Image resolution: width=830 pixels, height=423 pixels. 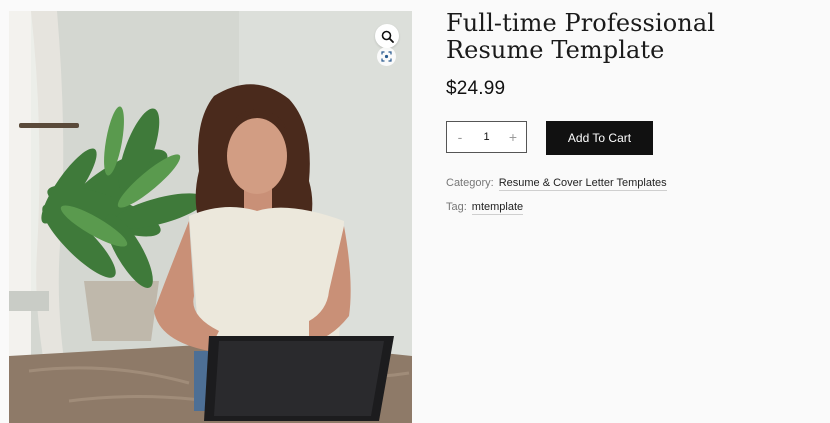 What do you see at coordinates (581, 36) in the screenshot?
I see `product-title: Full-time Professional Resume Template` at bounding box center [581, 36].